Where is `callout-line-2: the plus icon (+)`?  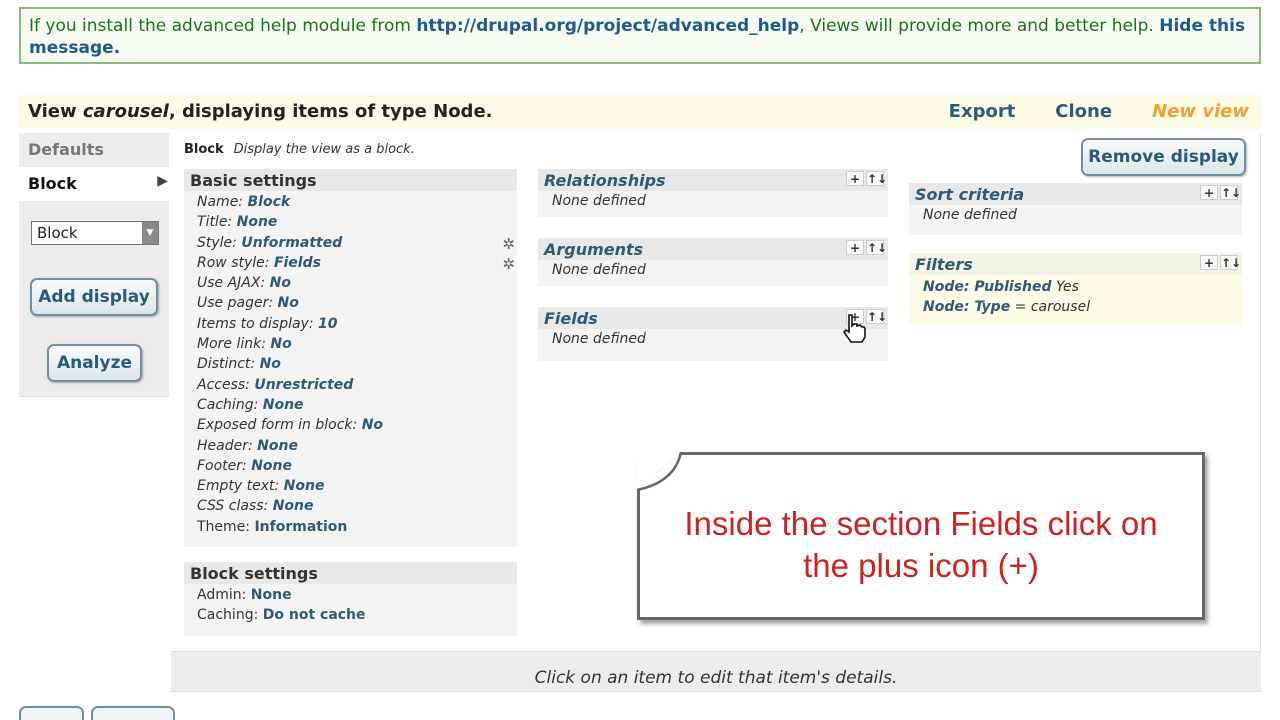 callout-line-2: the plus icon (+) is located at coordinates (921, 565).